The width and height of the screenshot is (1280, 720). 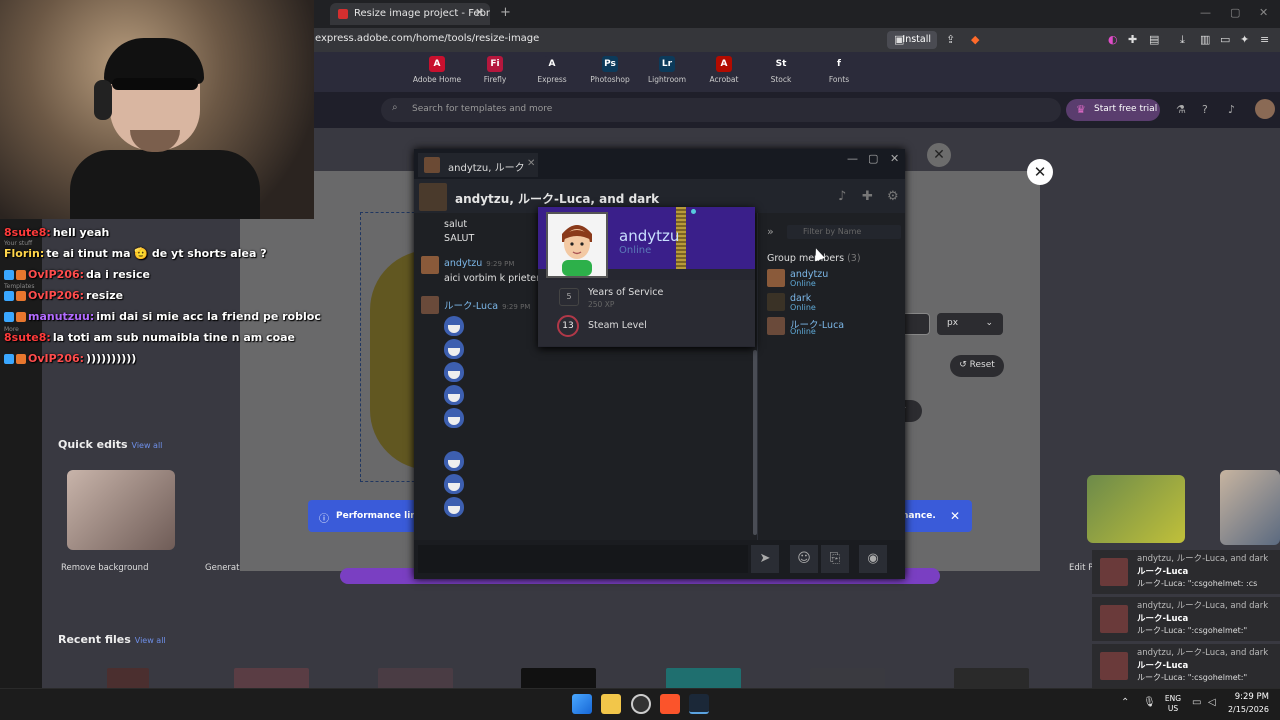 What do you see at coordinates (1196, 702) in the screenshot?
I see `network-icon: ▭` at bounding box center [1196, 702].